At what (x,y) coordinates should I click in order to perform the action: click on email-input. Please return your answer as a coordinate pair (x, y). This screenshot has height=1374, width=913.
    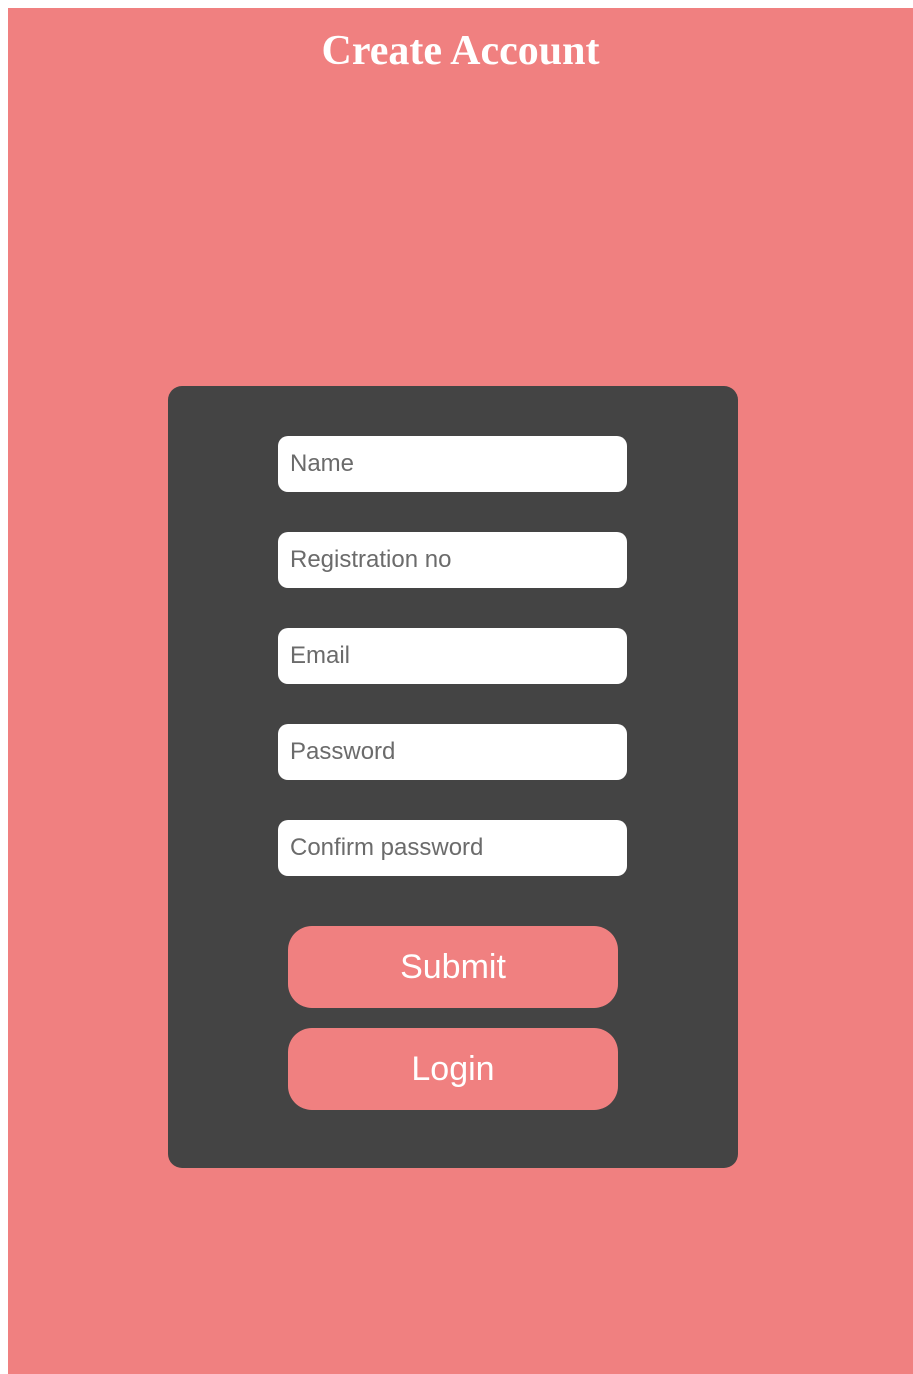
    Looking at the image, I should click on (452, 656).